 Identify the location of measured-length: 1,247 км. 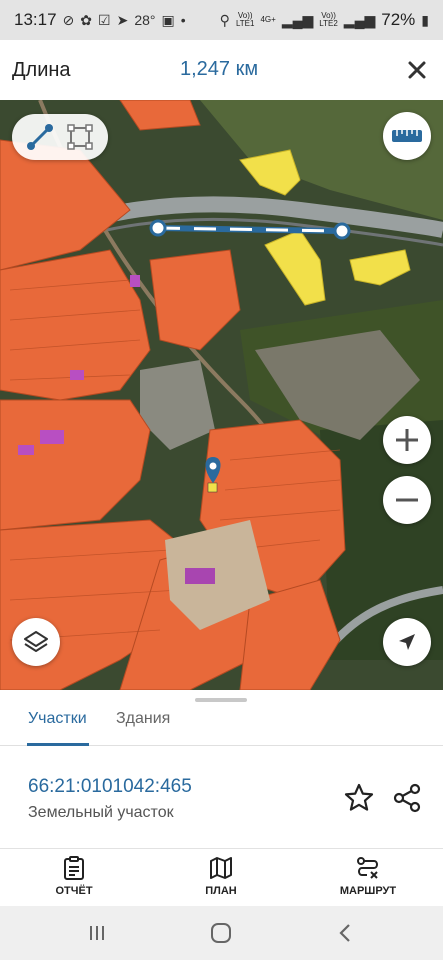
(219, 69).